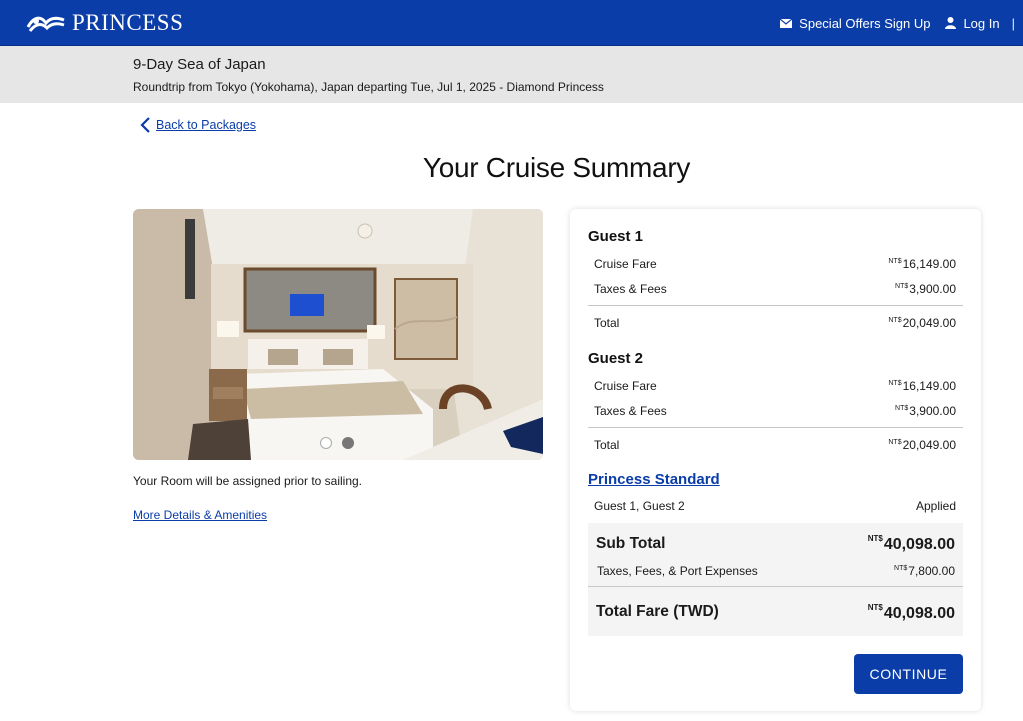 This screenshot has width=1023, height=721. I want to click on site-header: PRINCESS Special Offers Sign Up Log In |, so click(511, 23).